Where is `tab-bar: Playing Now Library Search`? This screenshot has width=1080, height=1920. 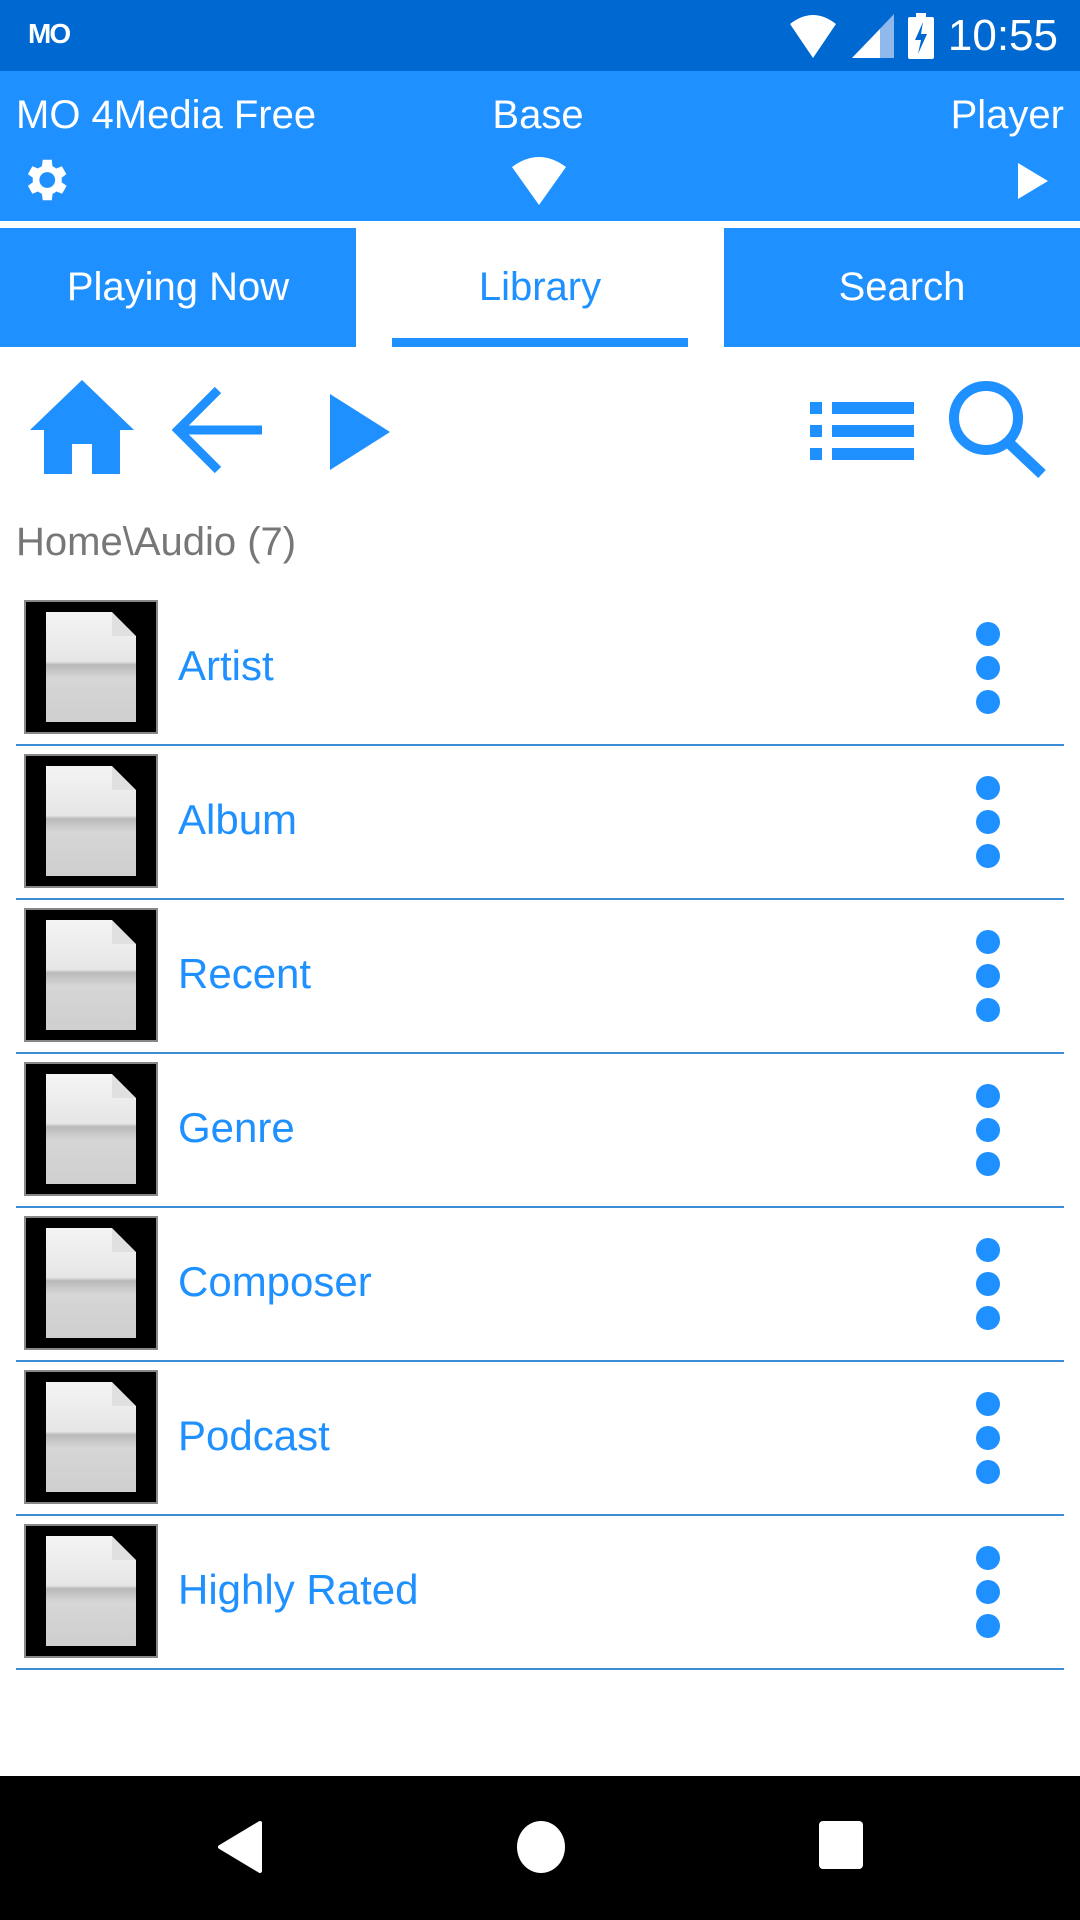 tab-bar: Playing Now Library Search is located at coordinates (540, 287).